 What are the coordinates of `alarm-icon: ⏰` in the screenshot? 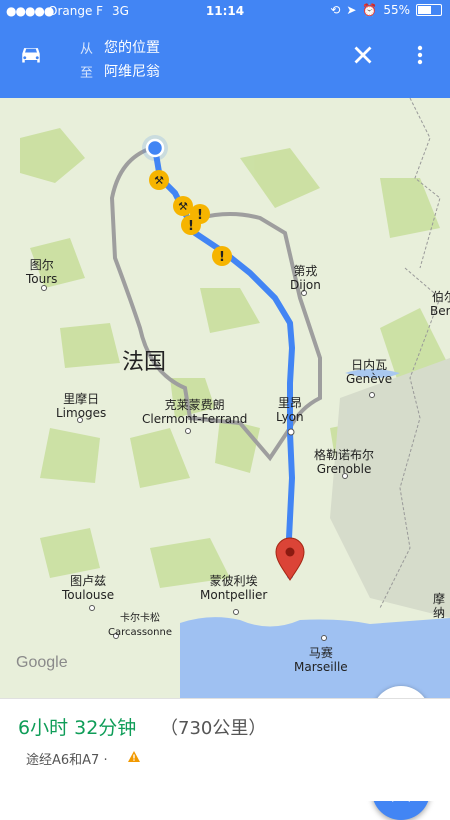 It's located at (370, 10).